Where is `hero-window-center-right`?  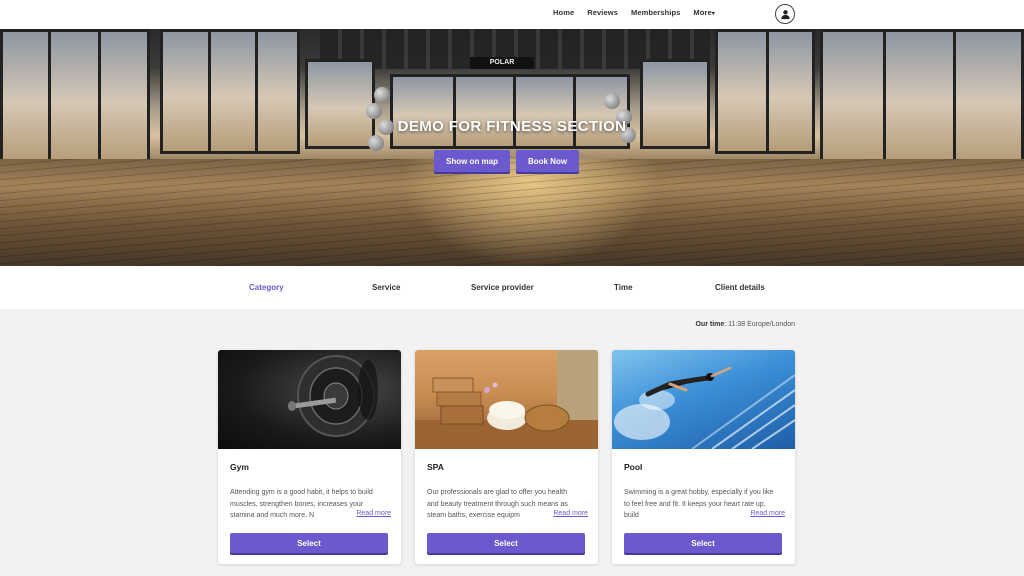 hero-window-center-right is located at coordinates (675, 104).